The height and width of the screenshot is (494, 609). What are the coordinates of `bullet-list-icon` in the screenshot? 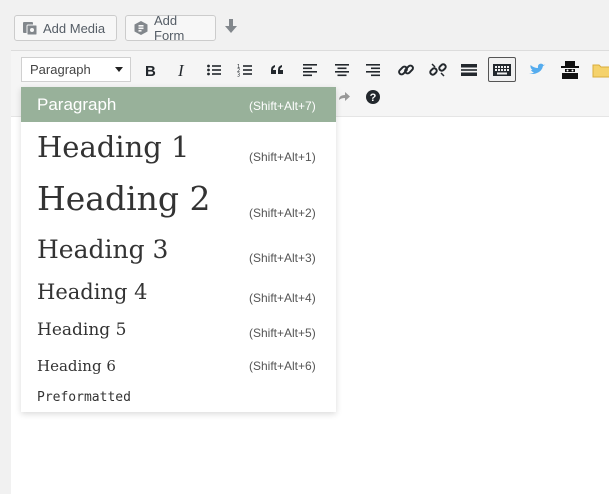 It's located at (214, 70).